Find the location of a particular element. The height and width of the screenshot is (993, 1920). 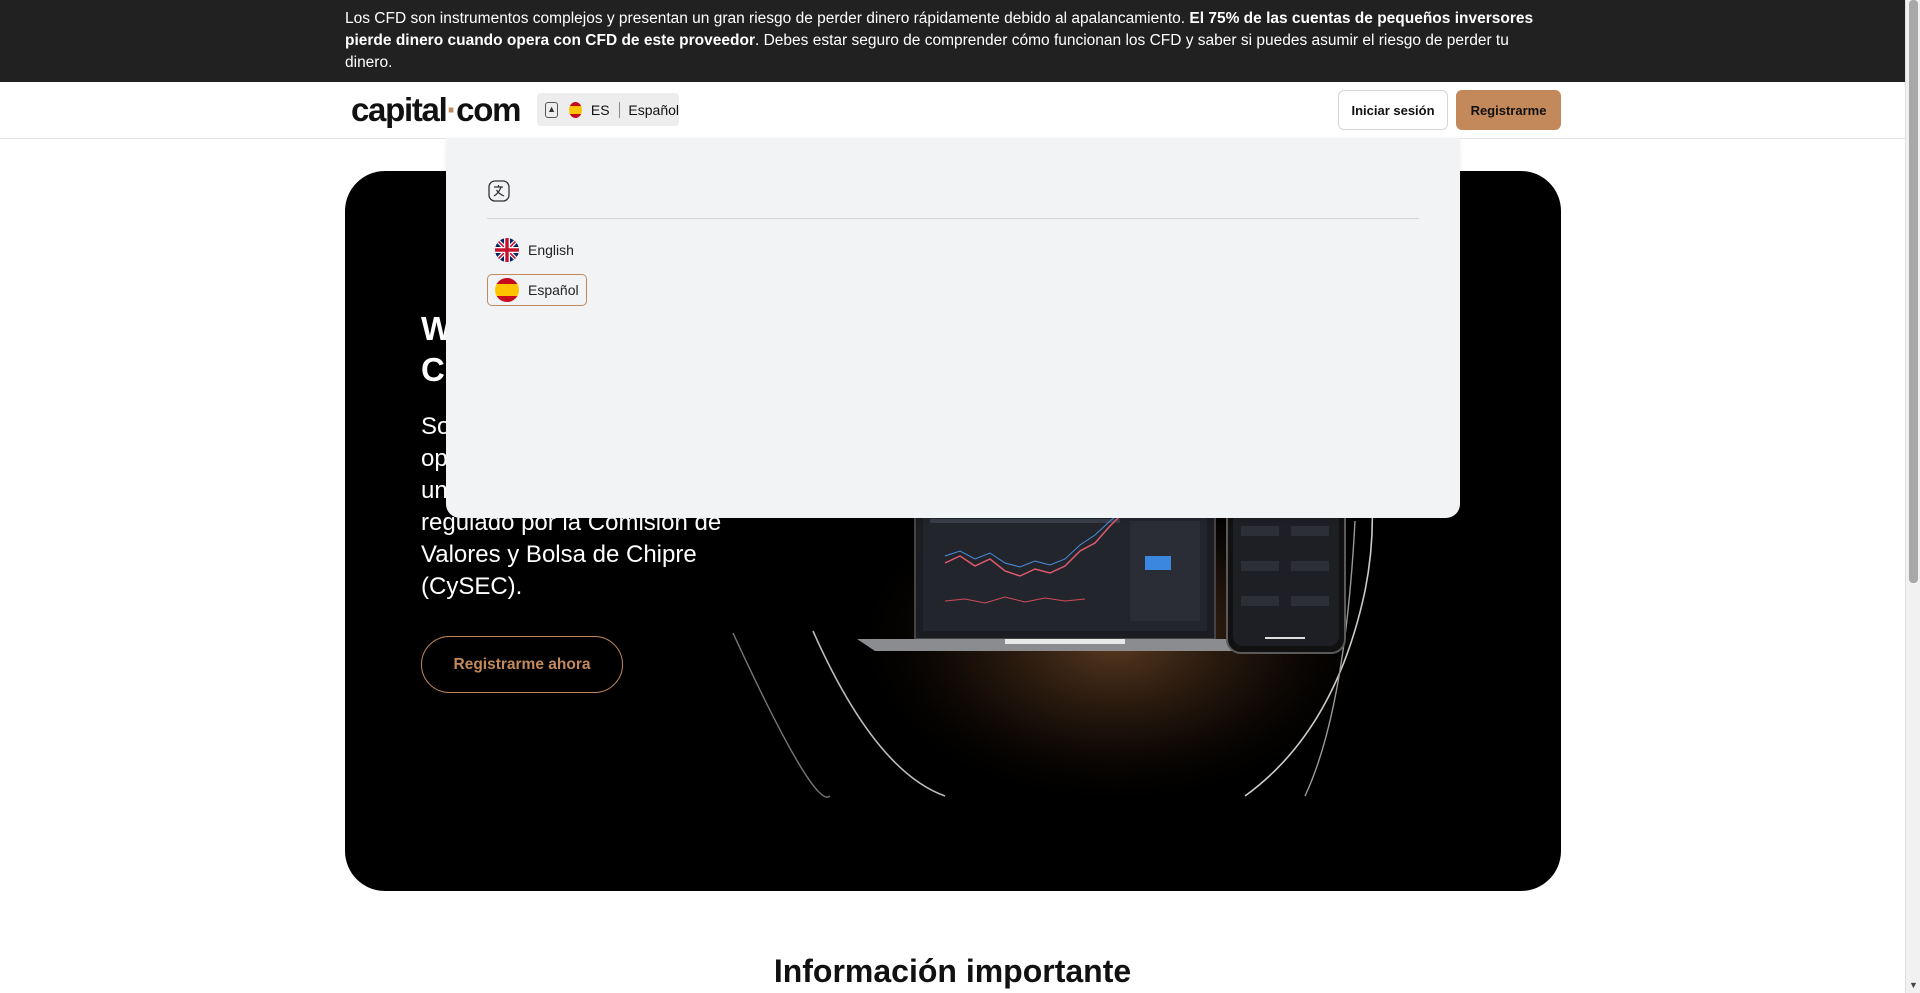

logo-text-com: com is located at coordinates (488, 109).